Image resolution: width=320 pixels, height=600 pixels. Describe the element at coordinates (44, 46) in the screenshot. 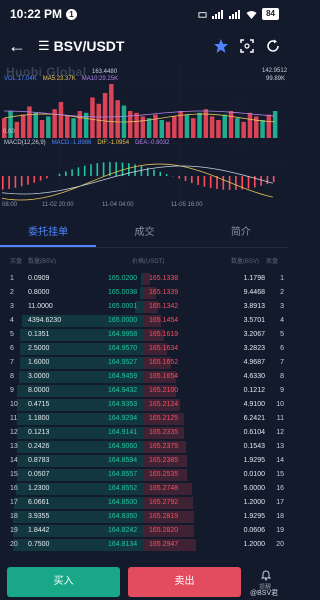

I see `menu-icon: ☰` at that location.